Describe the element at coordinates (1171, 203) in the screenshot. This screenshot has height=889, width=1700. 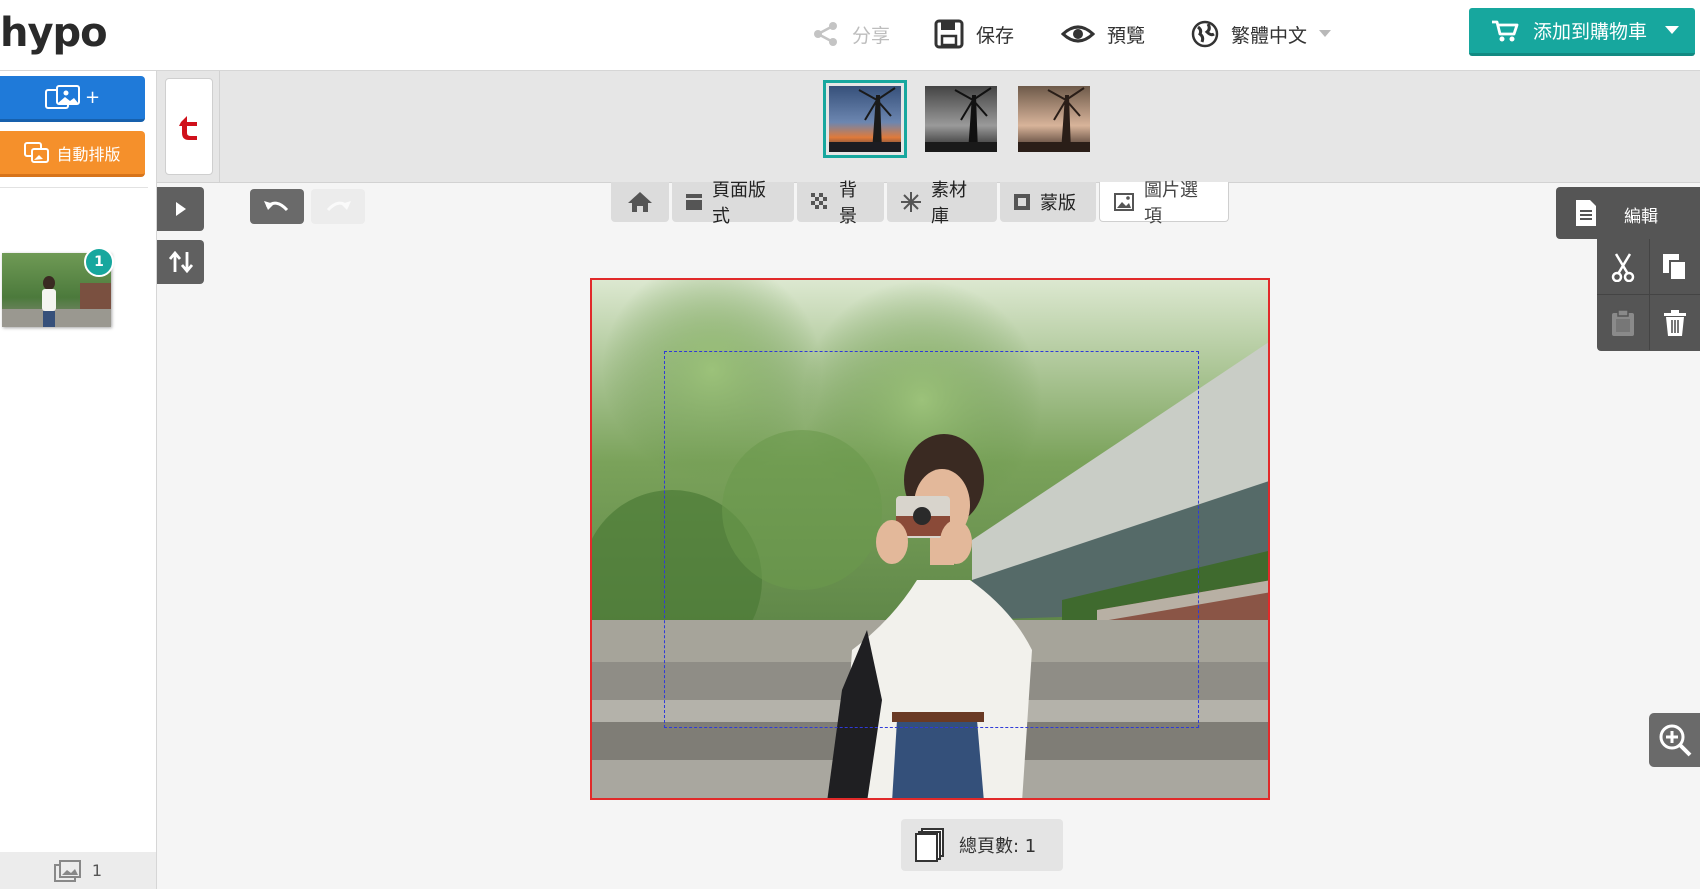
I see `tab-image-options-label: 圖片選項` at that location.